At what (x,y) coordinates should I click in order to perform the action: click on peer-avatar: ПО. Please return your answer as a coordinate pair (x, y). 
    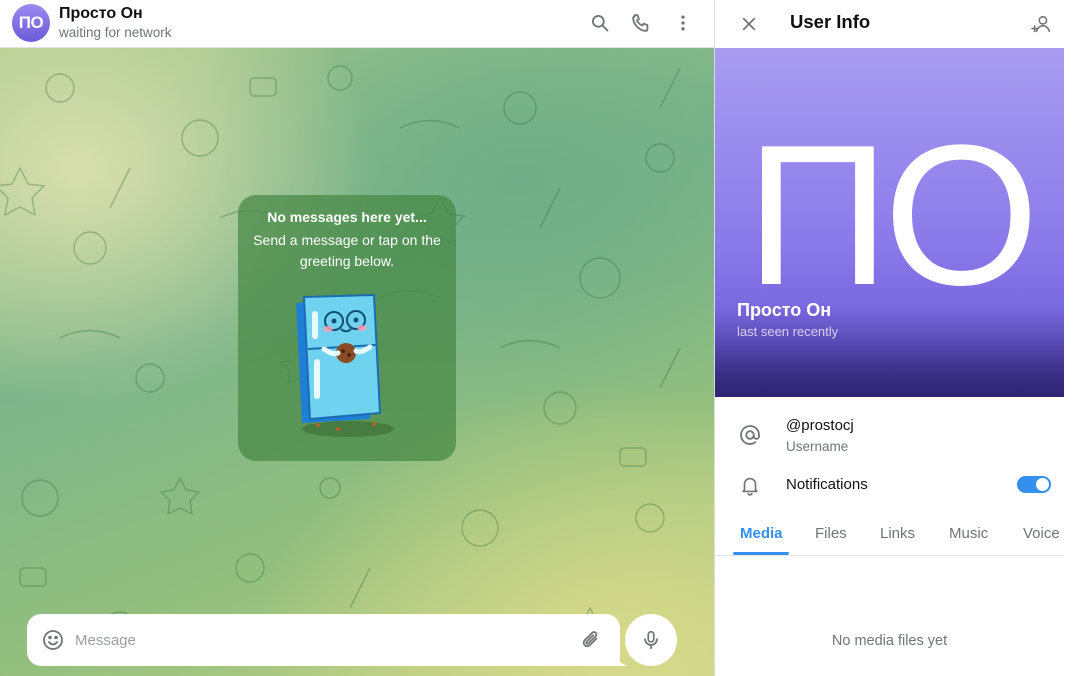
    Looking at the image, I should click on (31, 23).